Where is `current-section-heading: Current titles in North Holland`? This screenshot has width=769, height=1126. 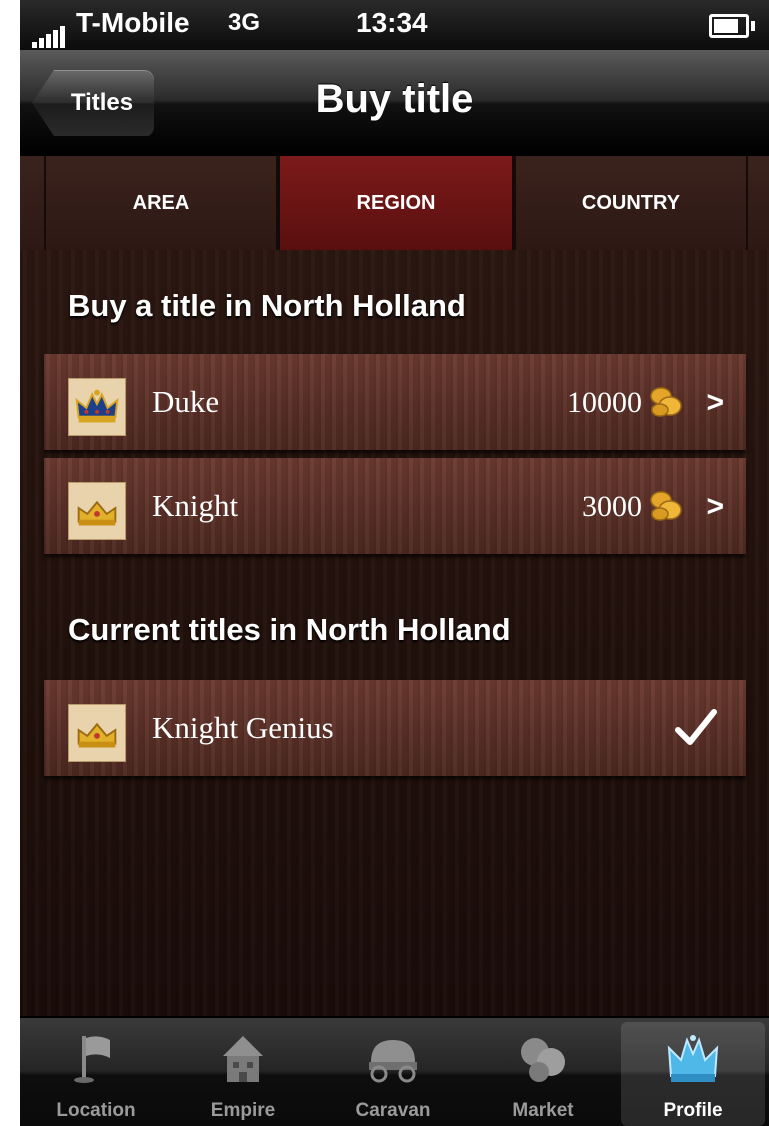 current-section-heading: Current titles in North Holland is located at coordinates (289, 629).